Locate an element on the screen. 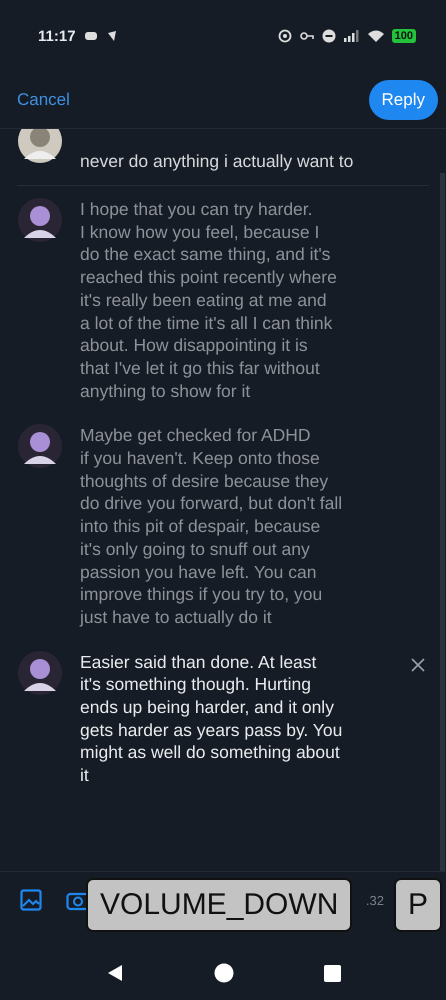  back-icon is located at coordinates (115, 973).